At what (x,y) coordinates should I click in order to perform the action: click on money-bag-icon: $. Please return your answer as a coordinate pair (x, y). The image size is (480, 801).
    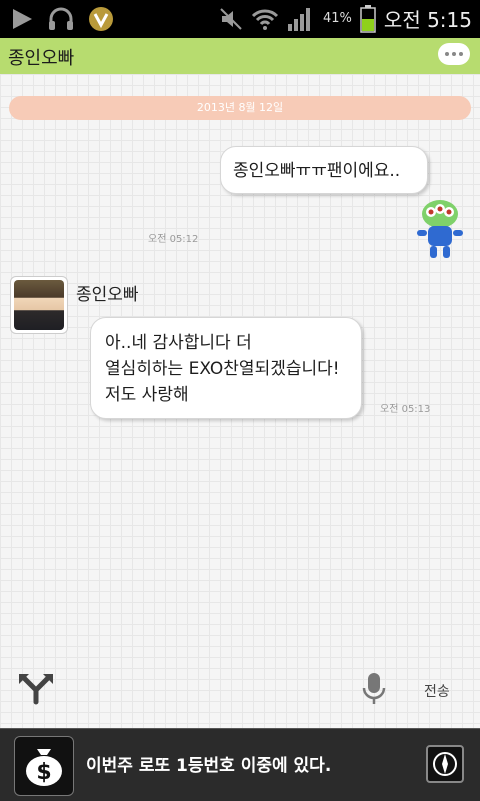
    Looking at the image, I should click on (44, 766).